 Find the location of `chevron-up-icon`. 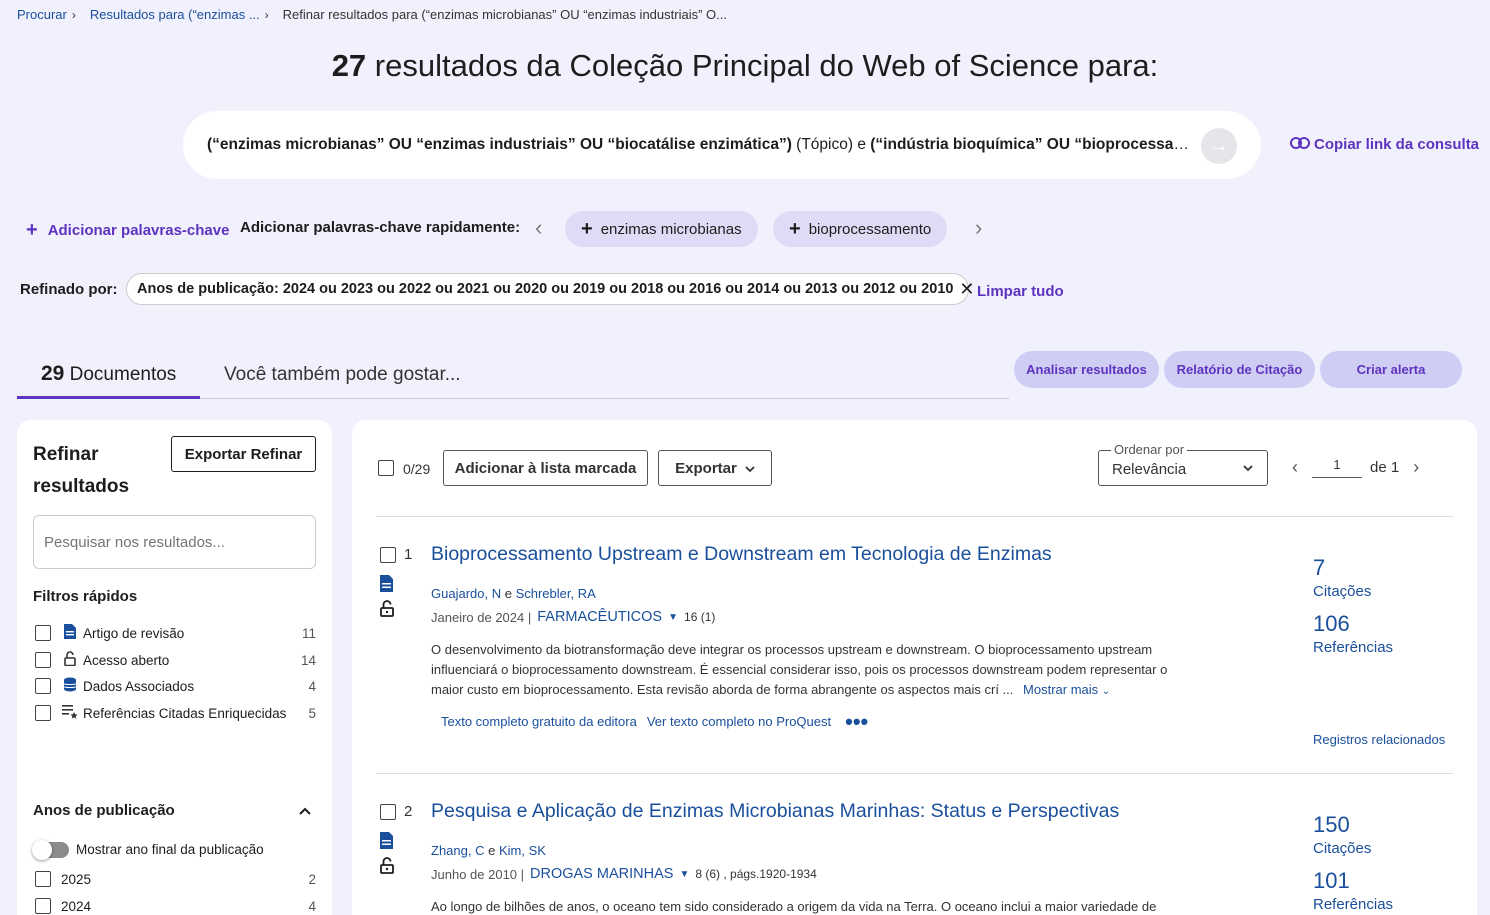

chevron-up-icon is located at coordinates (305, 810).